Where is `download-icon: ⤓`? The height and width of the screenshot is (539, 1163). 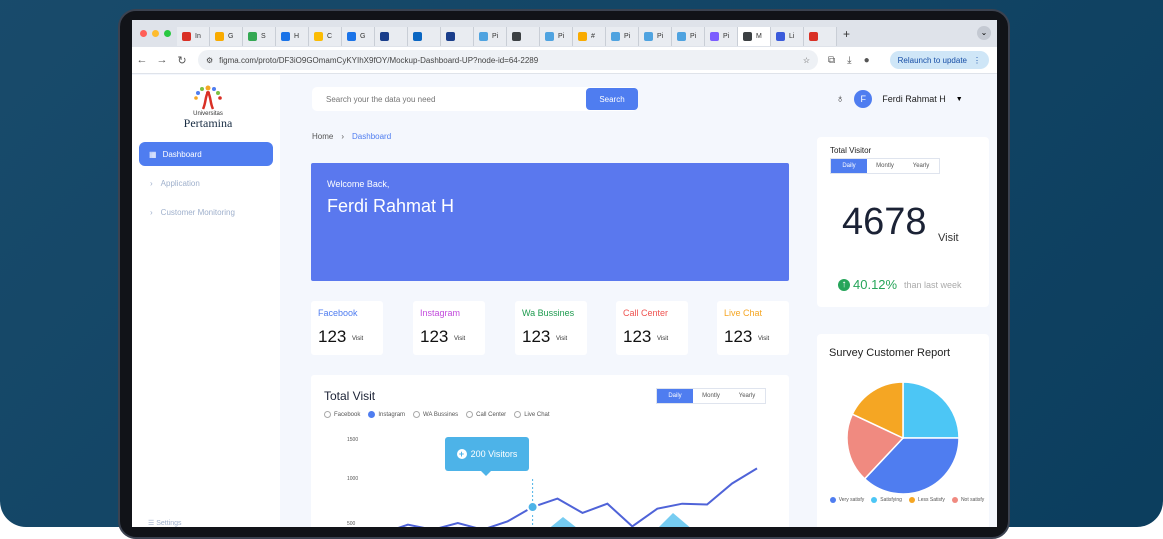
download-icon: ⤓ is located at coordinates (849, 60).